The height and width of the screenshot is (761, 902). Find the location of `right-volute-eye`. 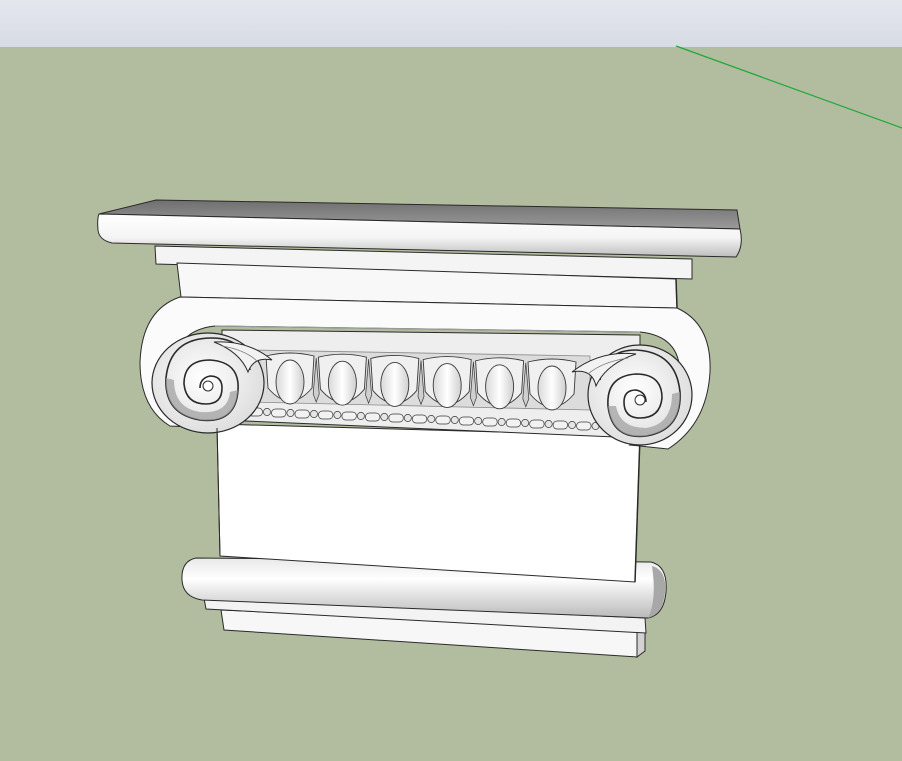

right-volute-eye is located at coordinates (640, 400).